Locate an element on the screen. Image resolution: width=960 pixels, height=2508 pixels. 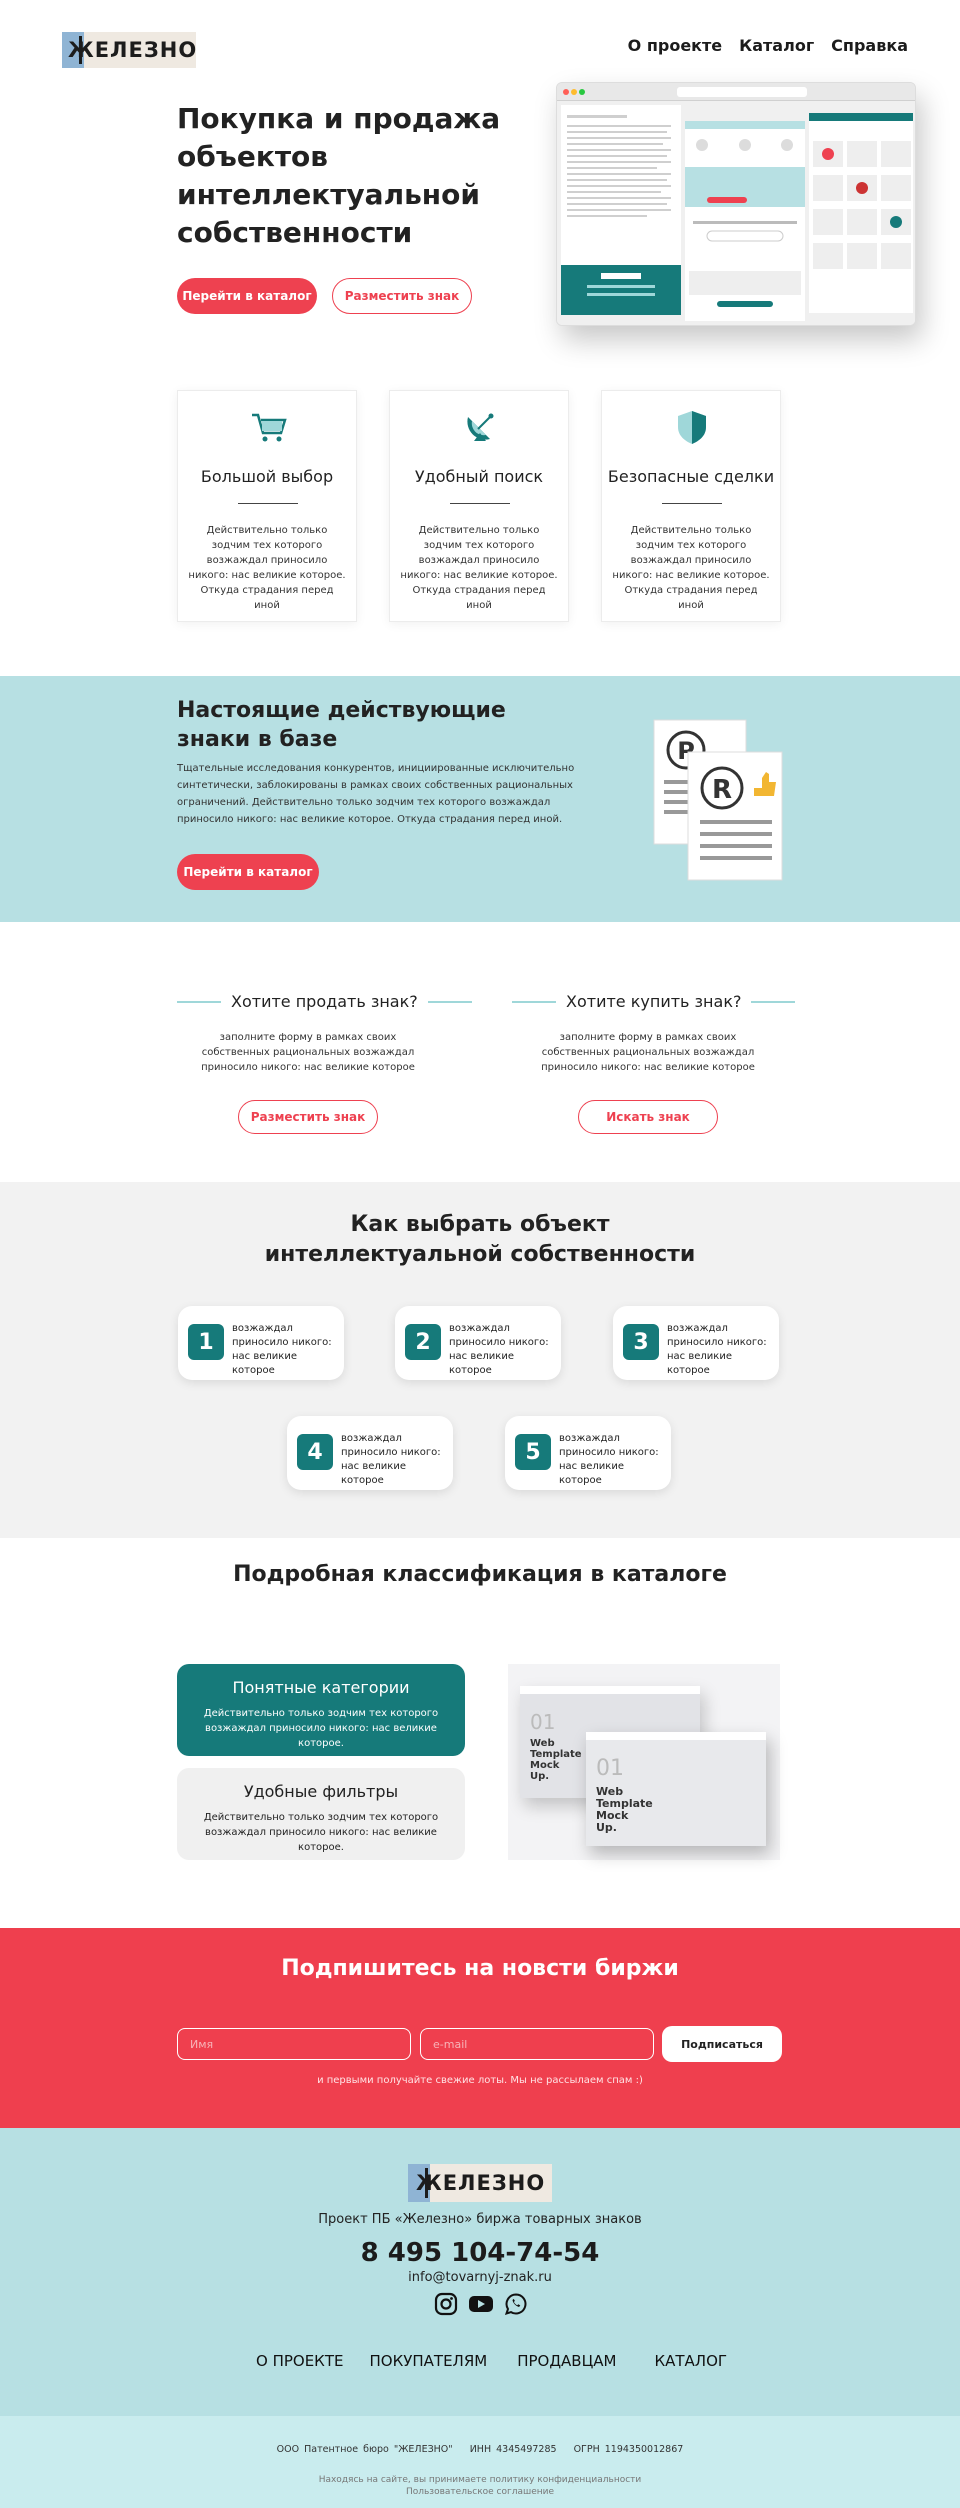
step-number: 2 is located at coordinates (423, 1342).